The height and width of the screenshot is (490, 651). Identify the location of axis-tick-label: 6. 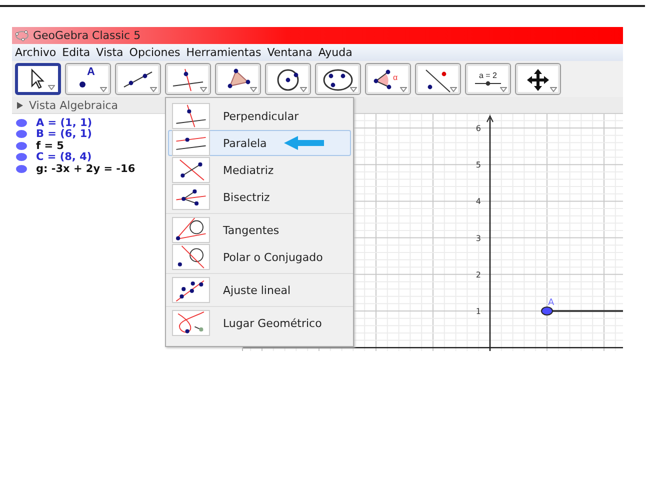
(478, 128).